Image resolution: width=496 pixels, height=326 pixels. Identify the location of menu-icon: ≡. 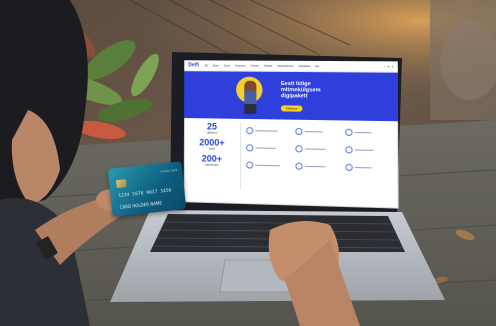
(393, 66).